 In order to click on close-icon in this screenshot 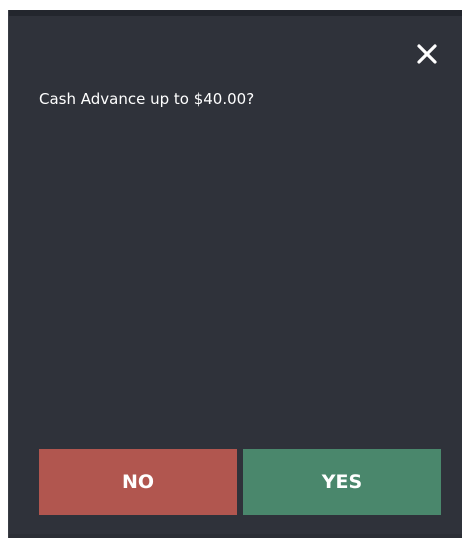, I will do `click(427, 54)`.